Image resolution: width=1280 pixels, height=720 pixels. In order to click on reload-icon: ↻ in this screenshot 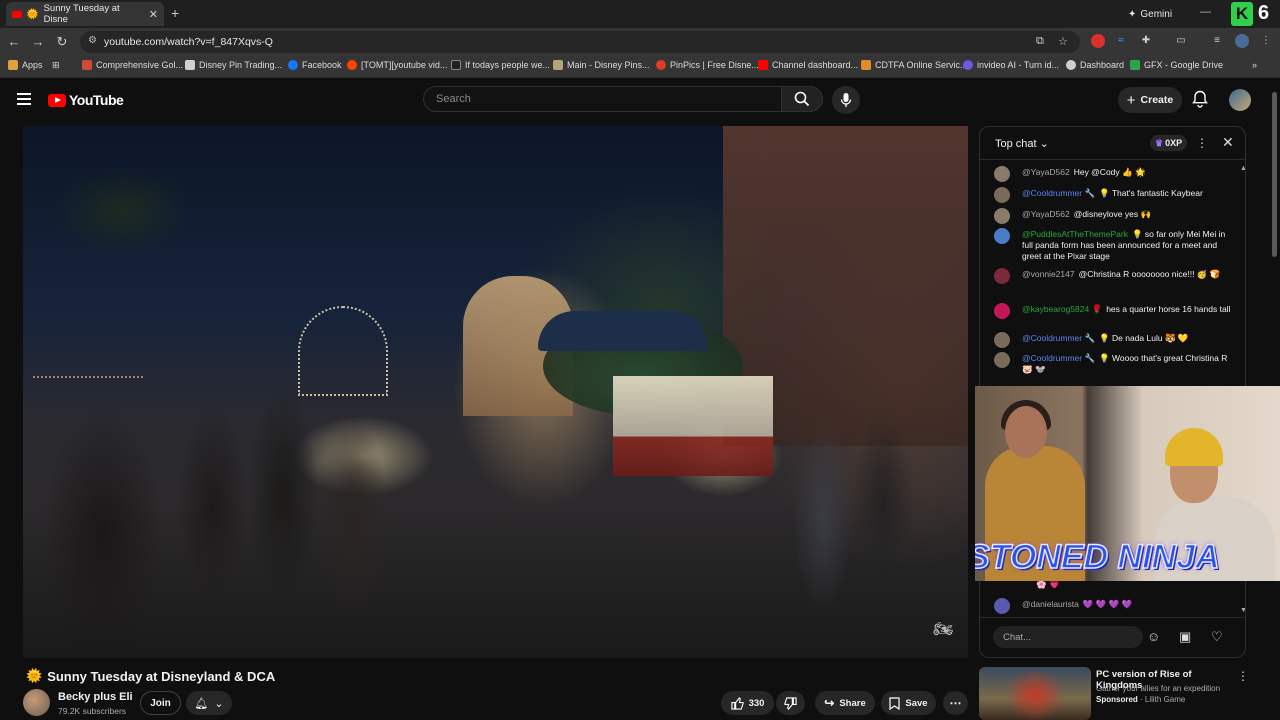, I will do `click(62, 42)`.